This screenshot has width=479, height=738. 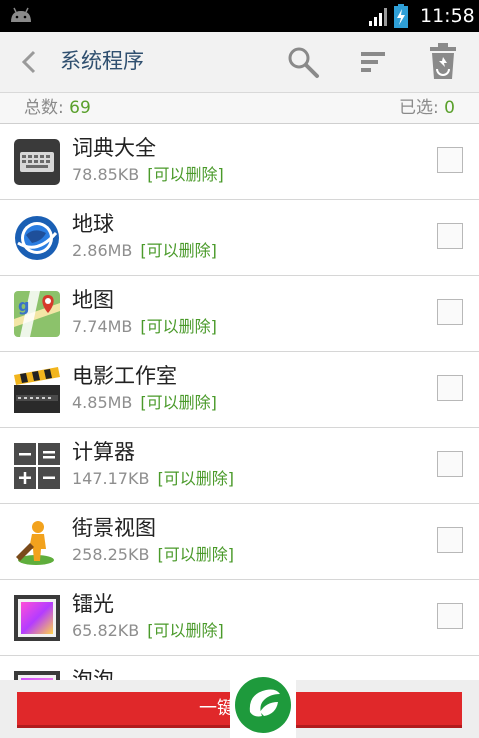 I want to click on leaf-logo-icon, so click(x=263, y=705).